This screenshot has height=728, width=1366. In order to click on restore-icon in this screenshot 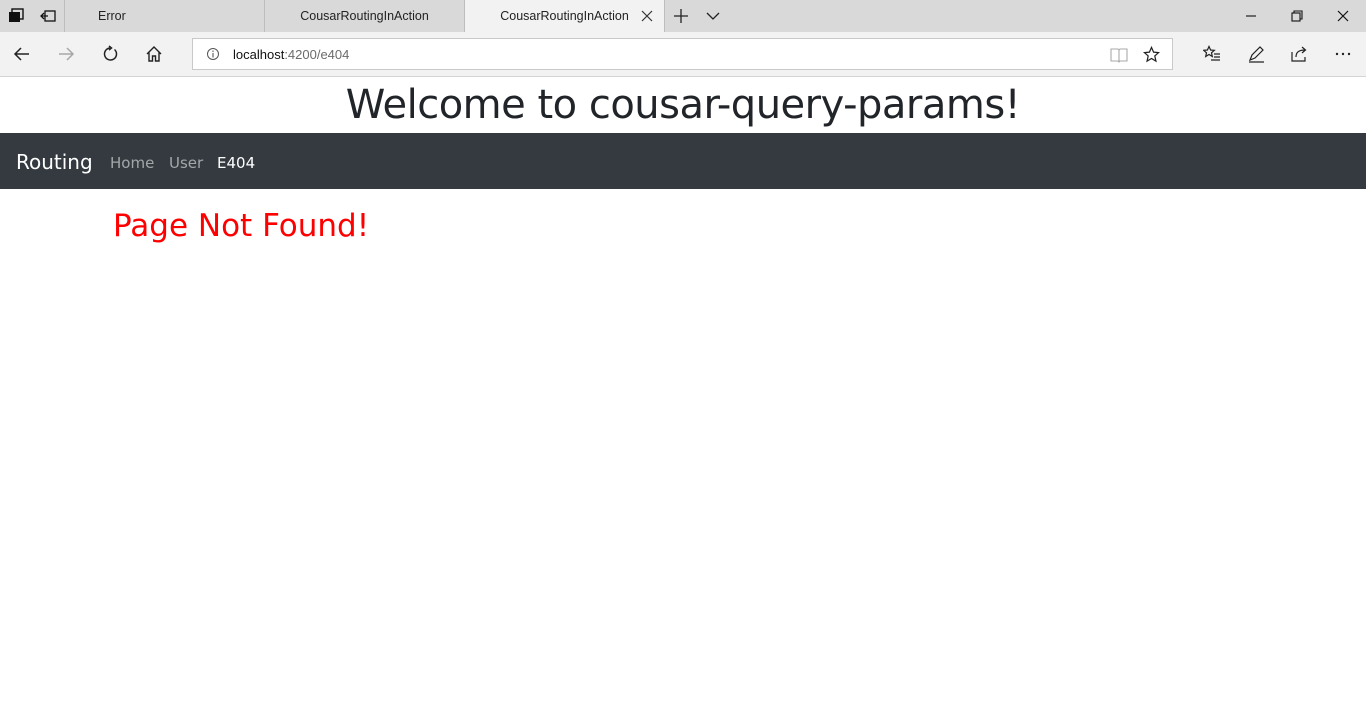, I will do `click(1297, 16)`.